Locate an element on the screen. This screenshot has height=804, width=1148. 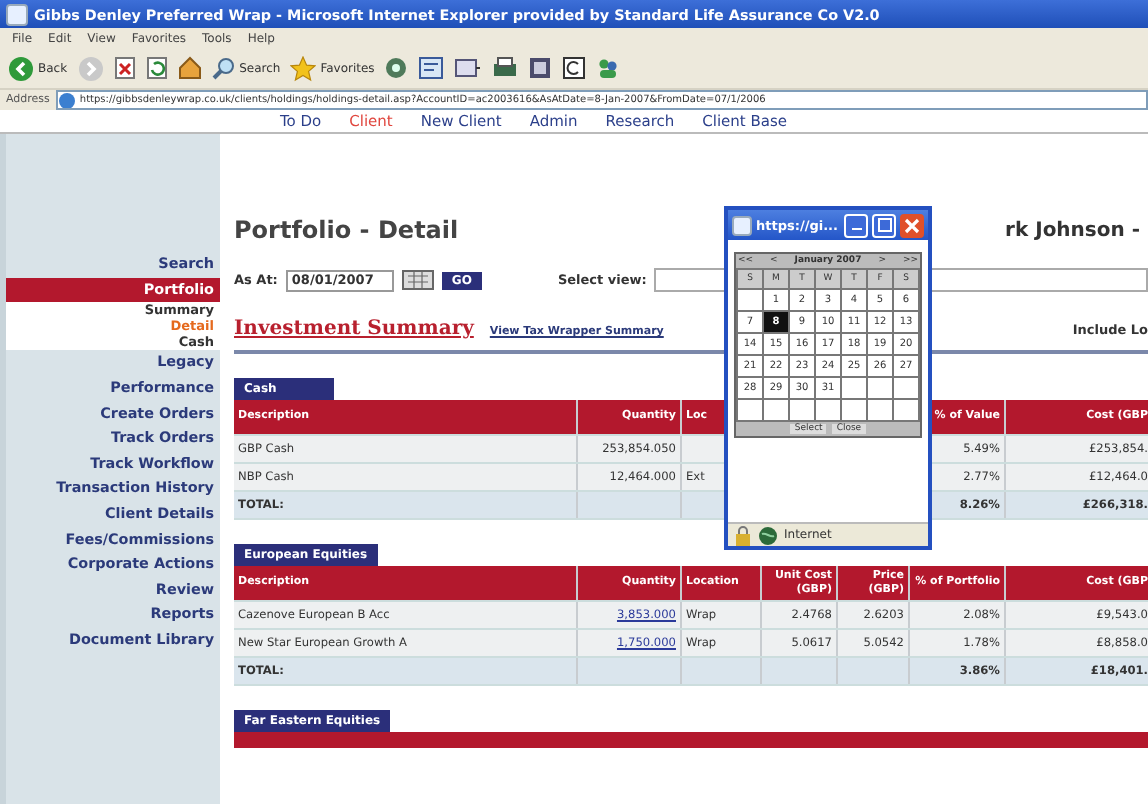
people-icon is located at coordinates (608, 68).